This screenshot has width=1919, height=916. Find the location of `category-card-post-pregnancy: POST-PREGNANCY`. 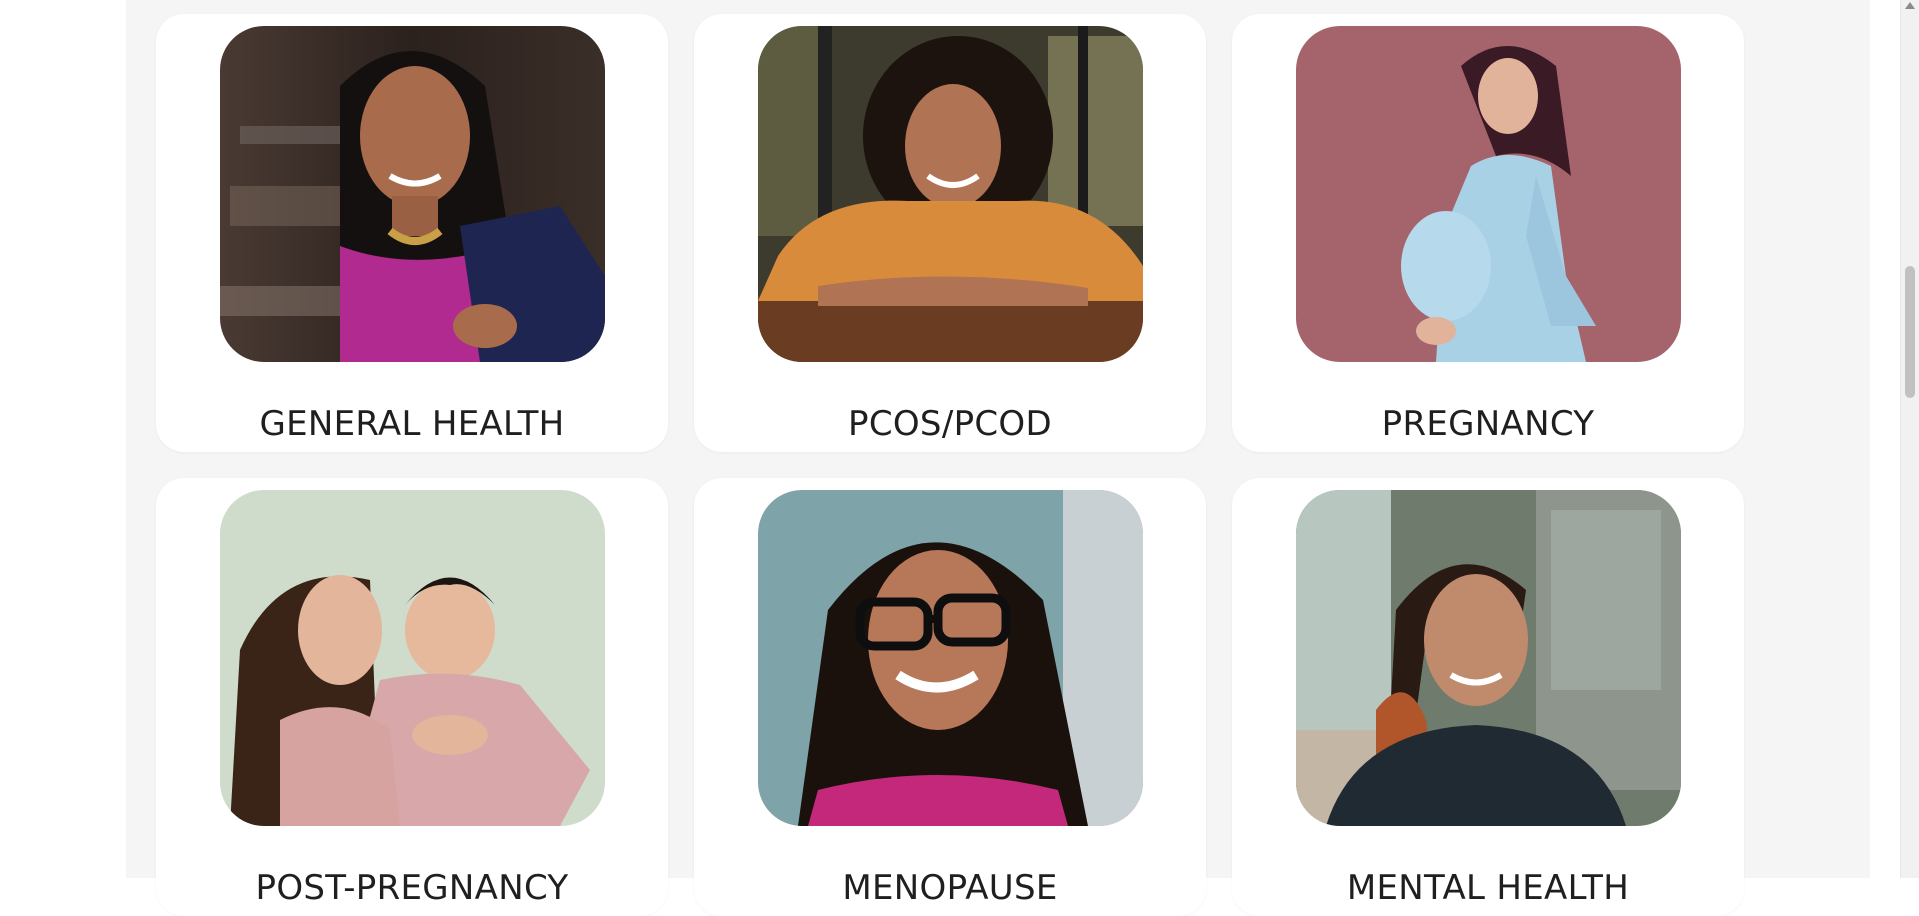

category-card-post-pregnancy: POST-PREGNANCY is located at coordinates (412, 697).